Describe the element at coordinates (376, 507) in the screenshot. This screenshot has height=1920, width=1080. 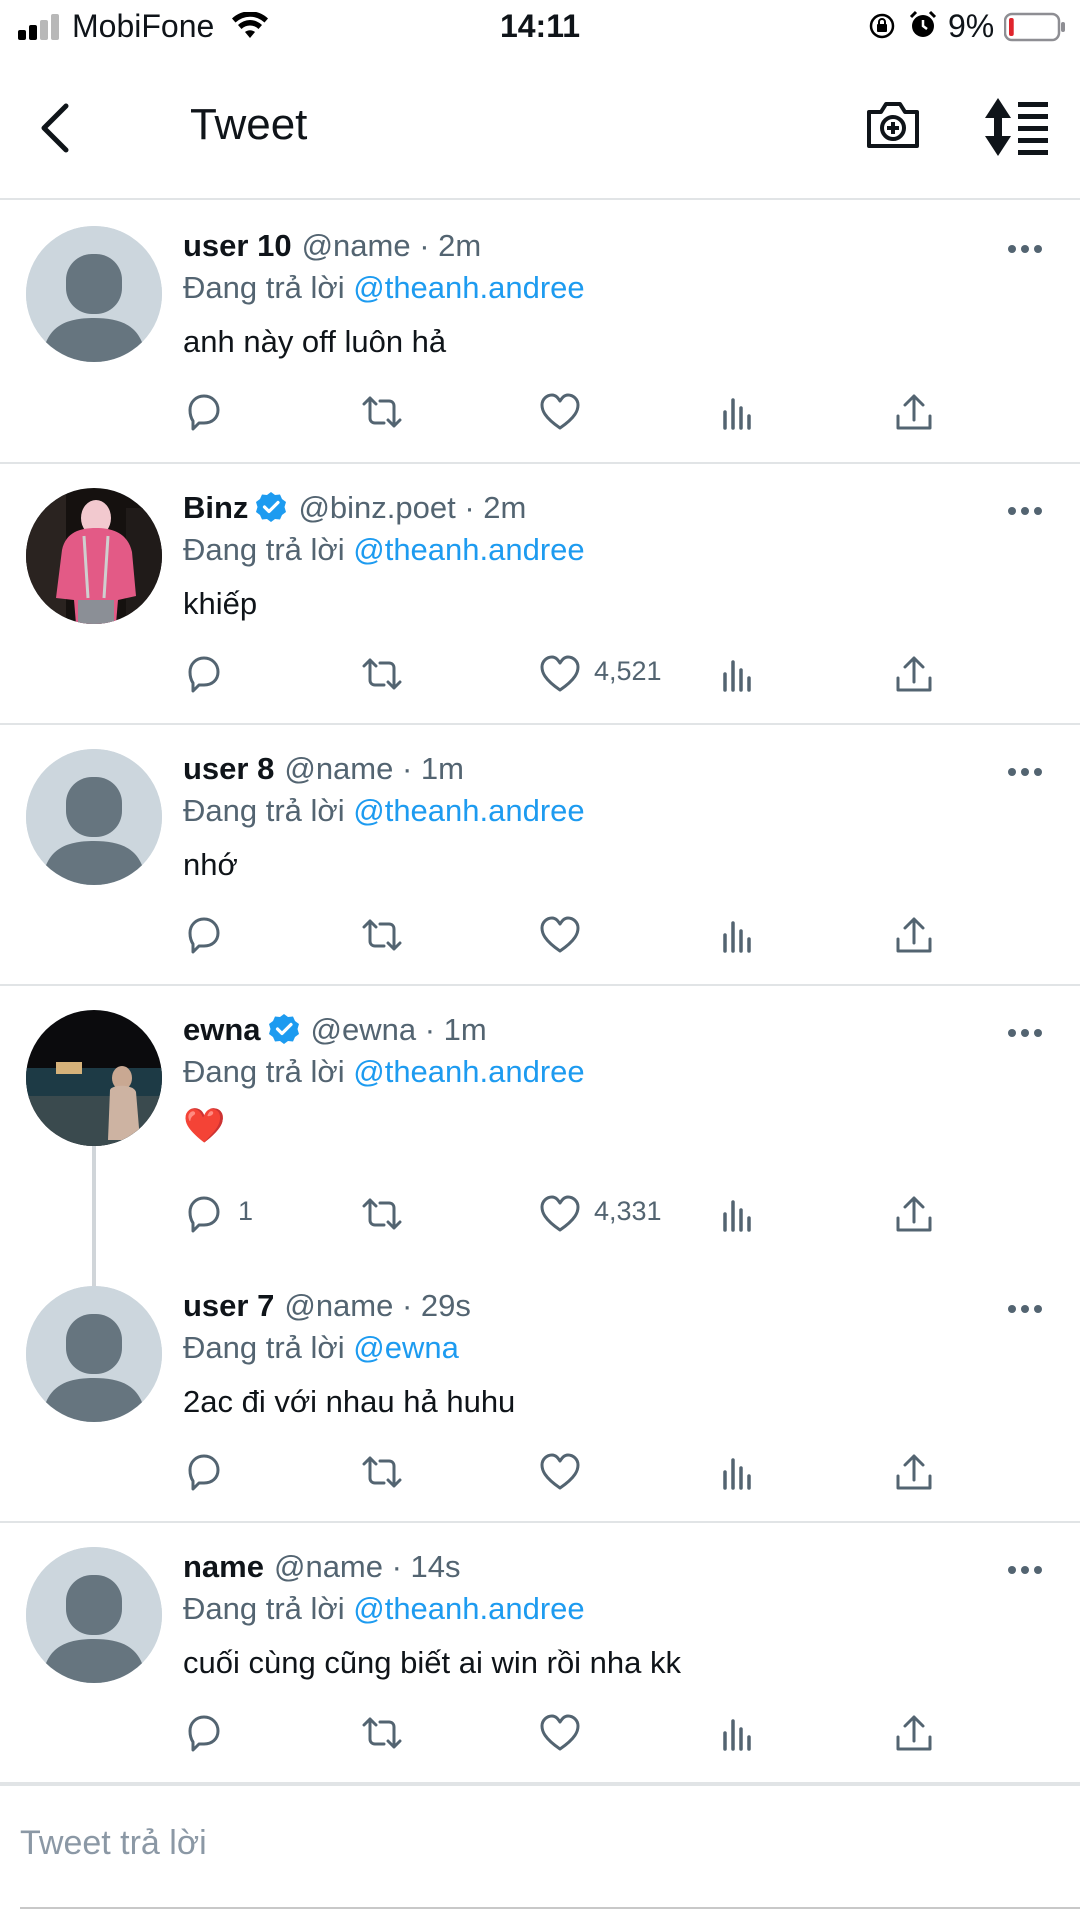
I see `handle: @binz.poet` at that location.